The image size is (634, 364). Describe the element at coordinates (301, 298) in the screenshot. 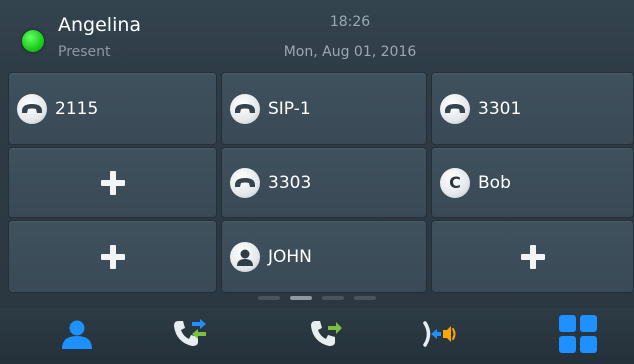

I see `page-dot-active` at that location.